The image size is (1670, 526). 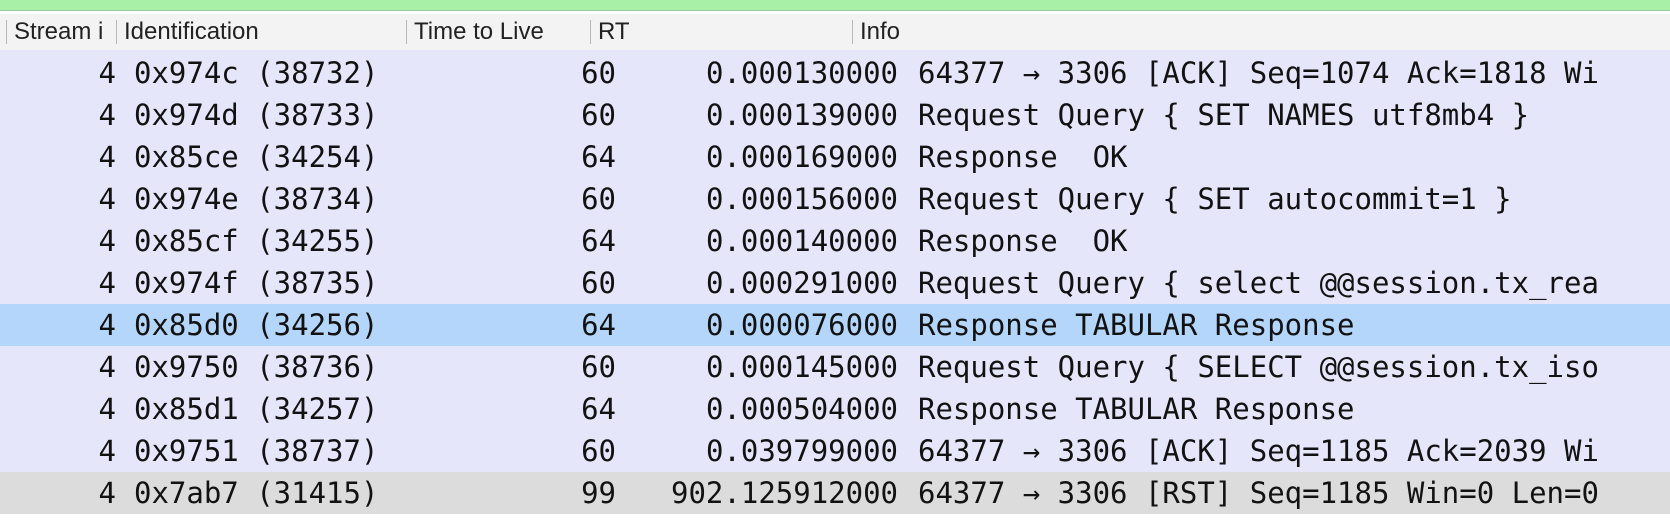 What do you see at coordinates (1215, 199) in the screenshot?
I see `cell-info: Request Query { SET autocommit=1 }` at bounding box center [1215, 199].